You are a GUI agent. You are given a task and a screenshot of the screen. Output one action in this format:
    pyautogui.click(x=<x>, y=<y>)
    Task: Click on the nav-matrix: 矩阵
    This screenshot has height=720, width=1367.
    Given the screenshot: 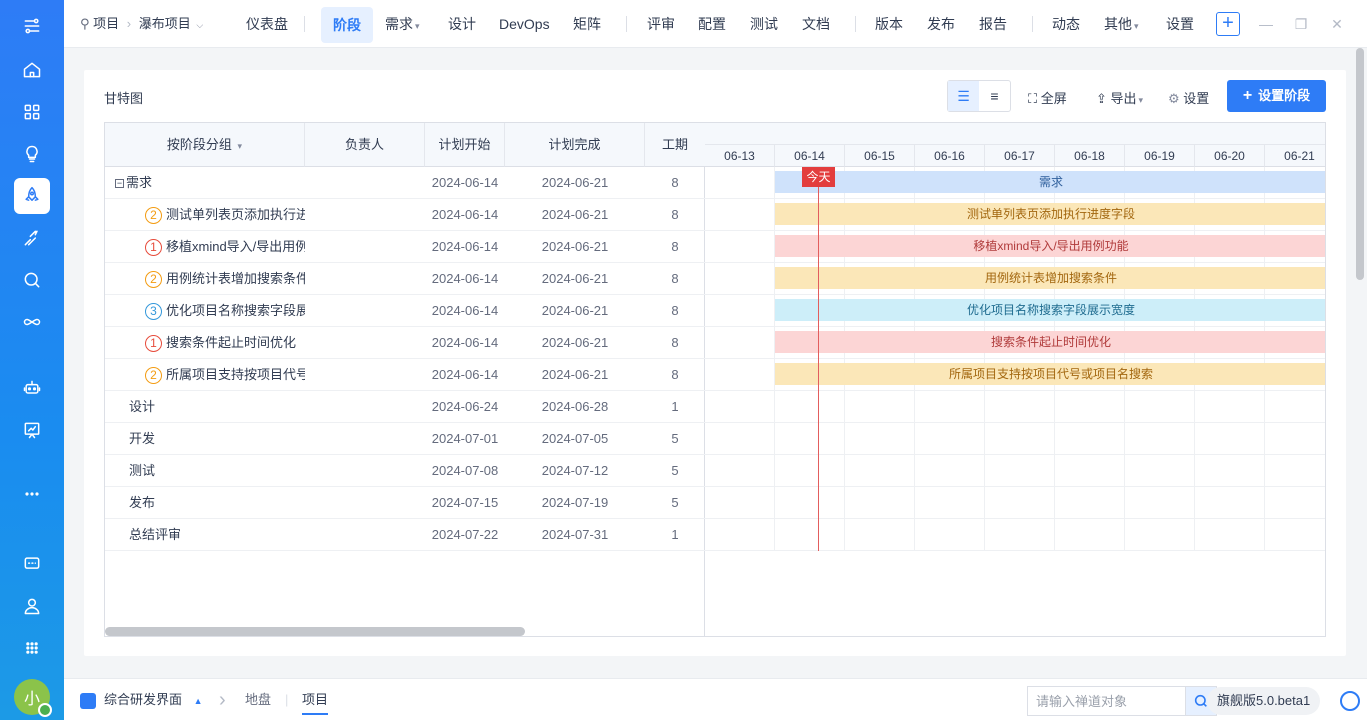 What is the action you would take?
    pyautogui.click(x=587, y=24)
    